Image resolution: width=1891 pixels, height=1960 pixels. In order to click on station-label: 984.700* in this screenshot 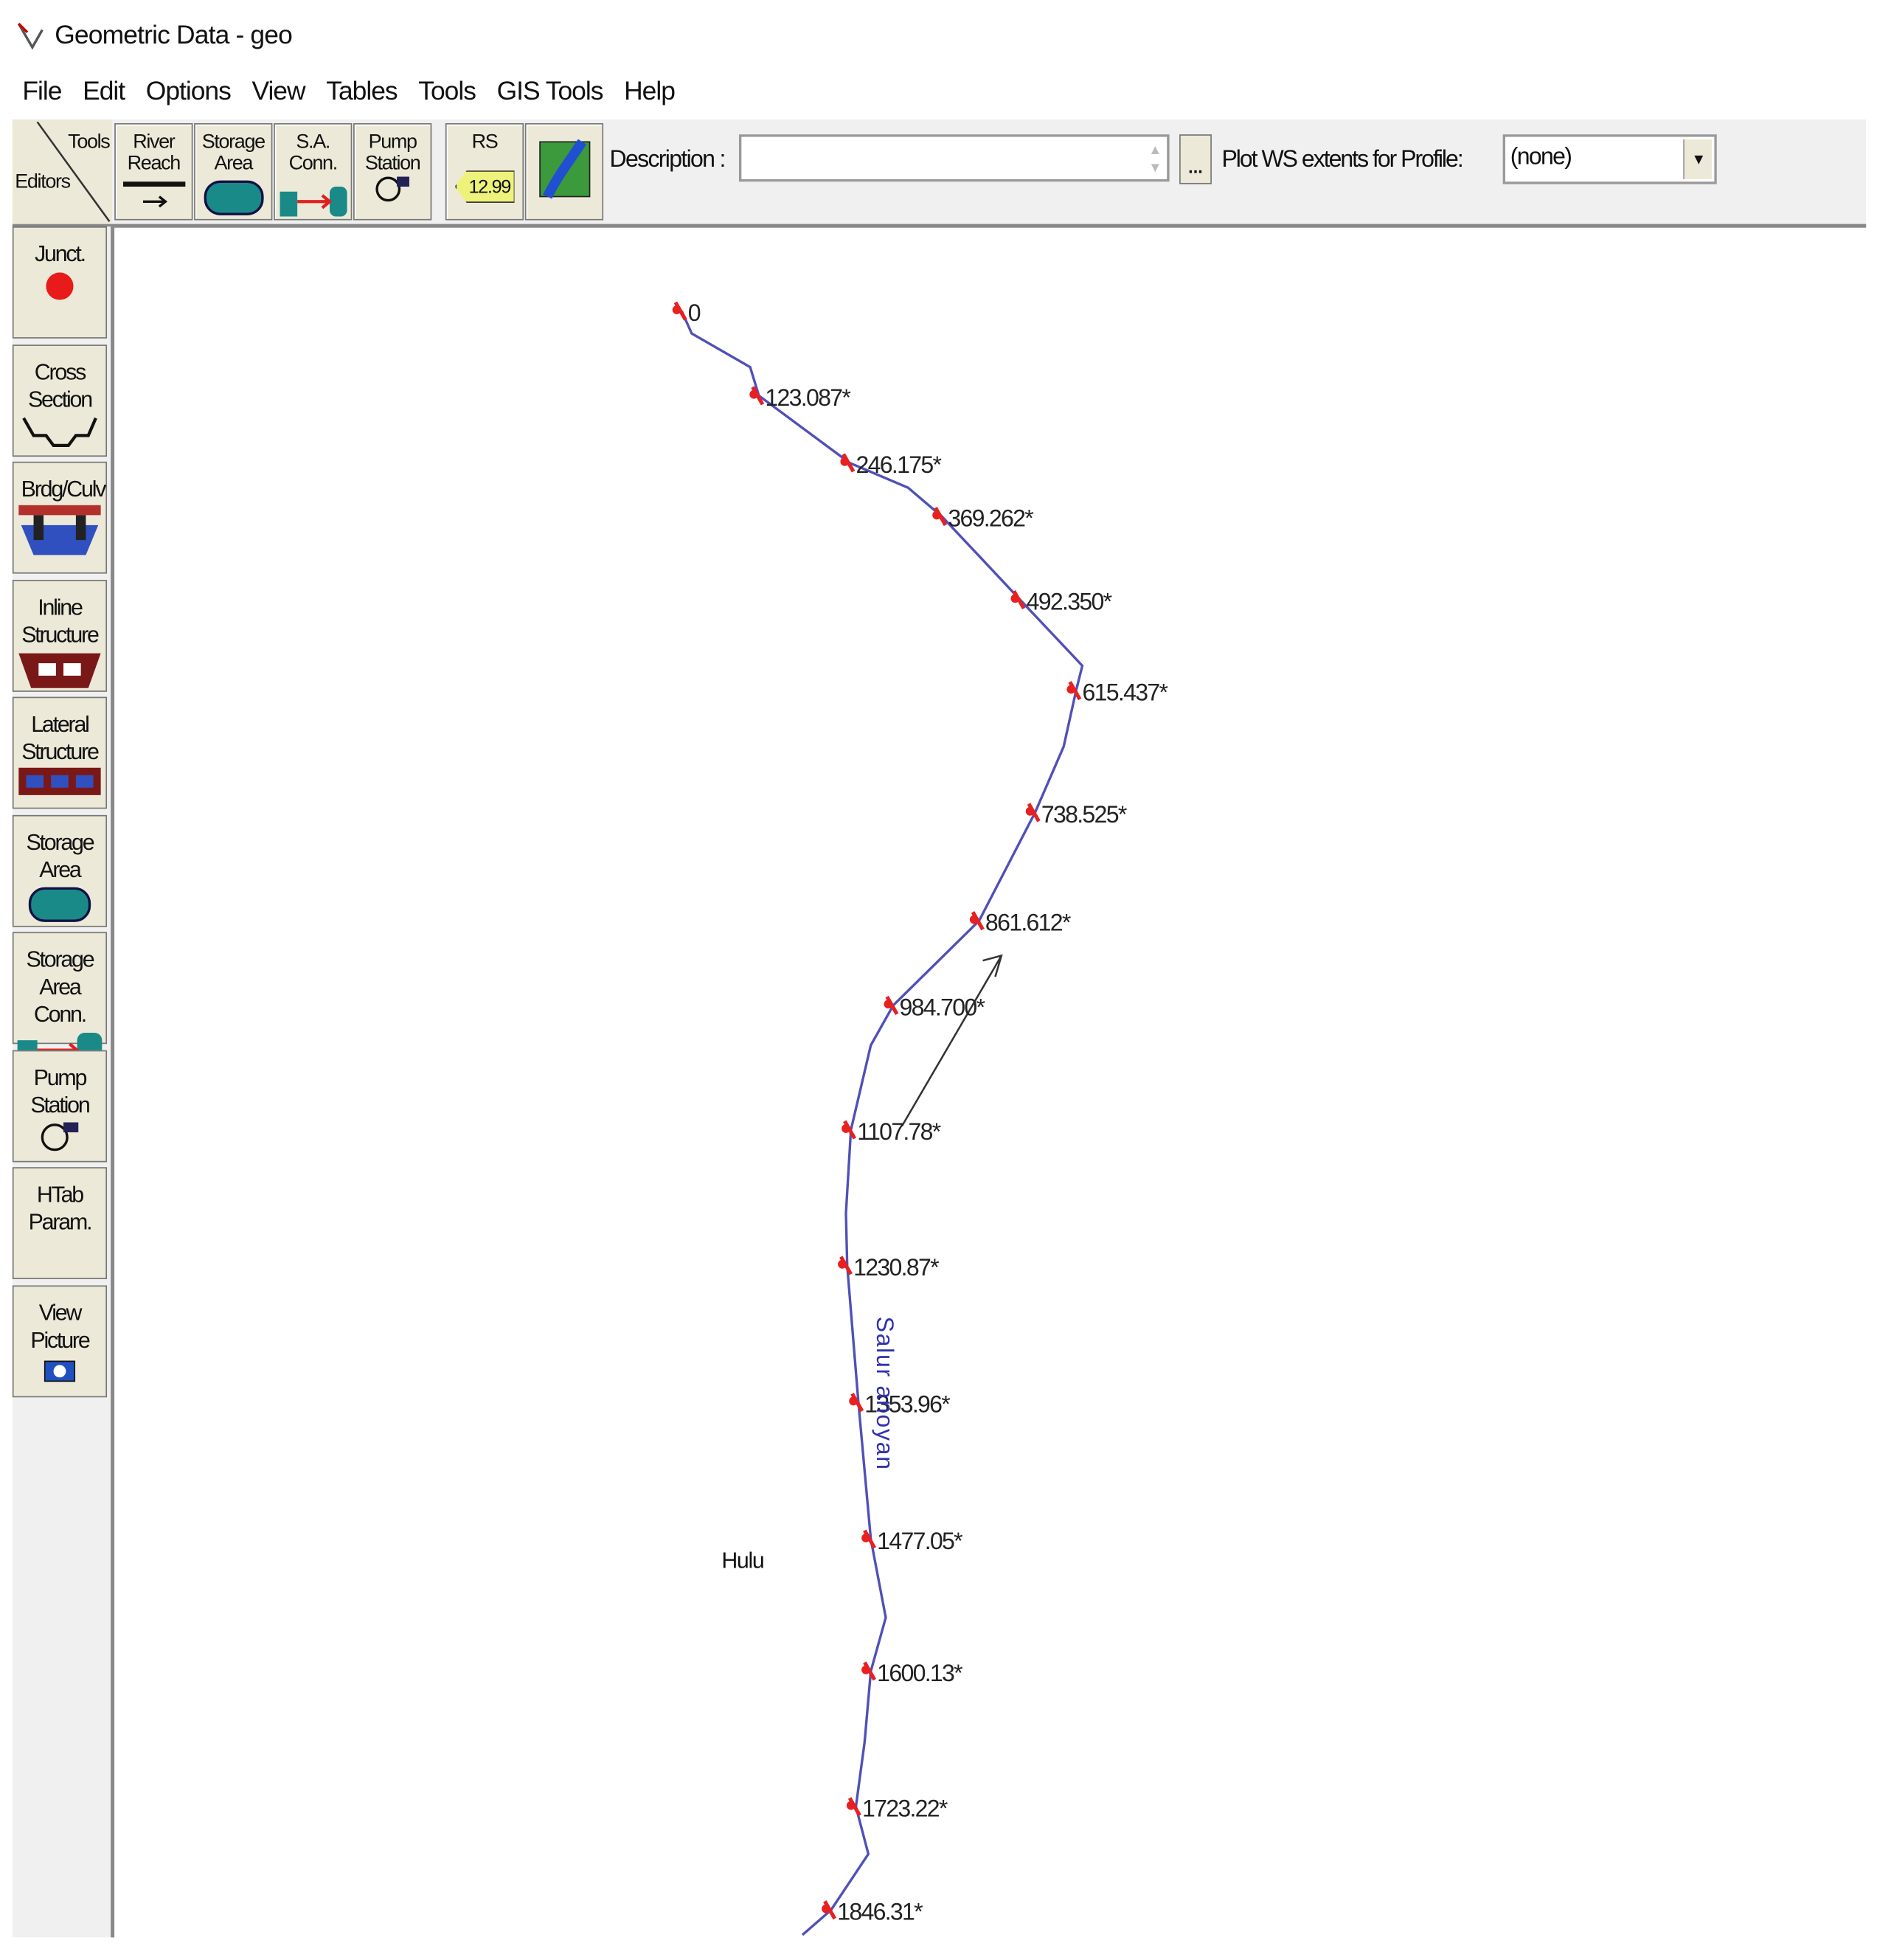, I will do `click(944, 1007)`.